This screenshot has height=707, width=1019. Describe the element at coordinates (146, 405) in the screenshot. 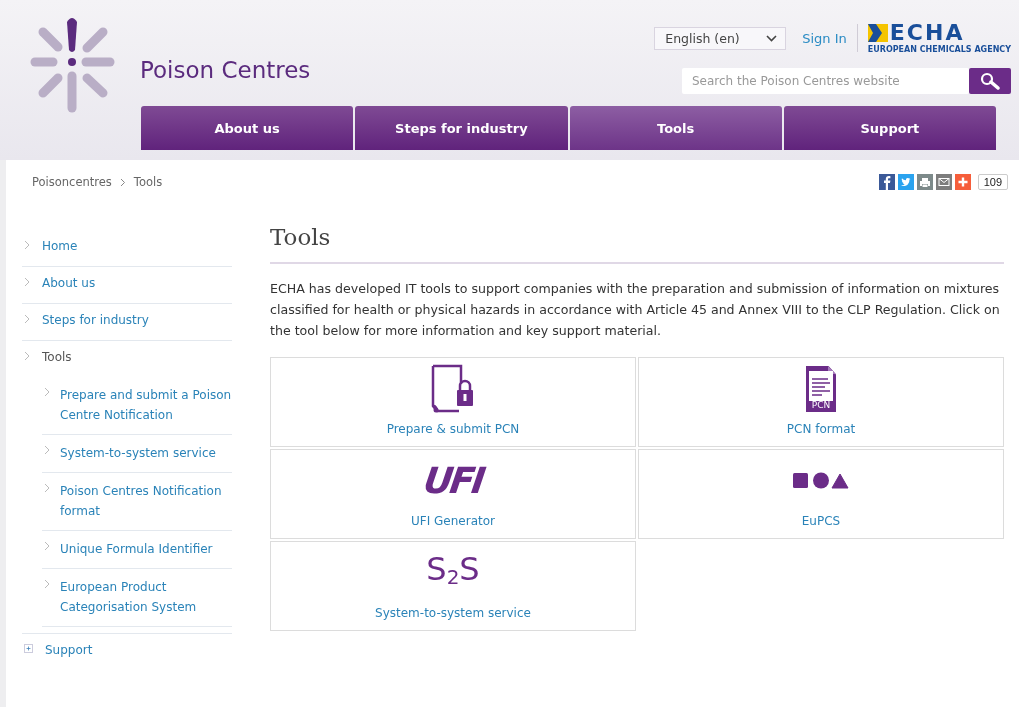

I see `sidebar-link: Prepare and submit a Poison Centre Notification` at that location.